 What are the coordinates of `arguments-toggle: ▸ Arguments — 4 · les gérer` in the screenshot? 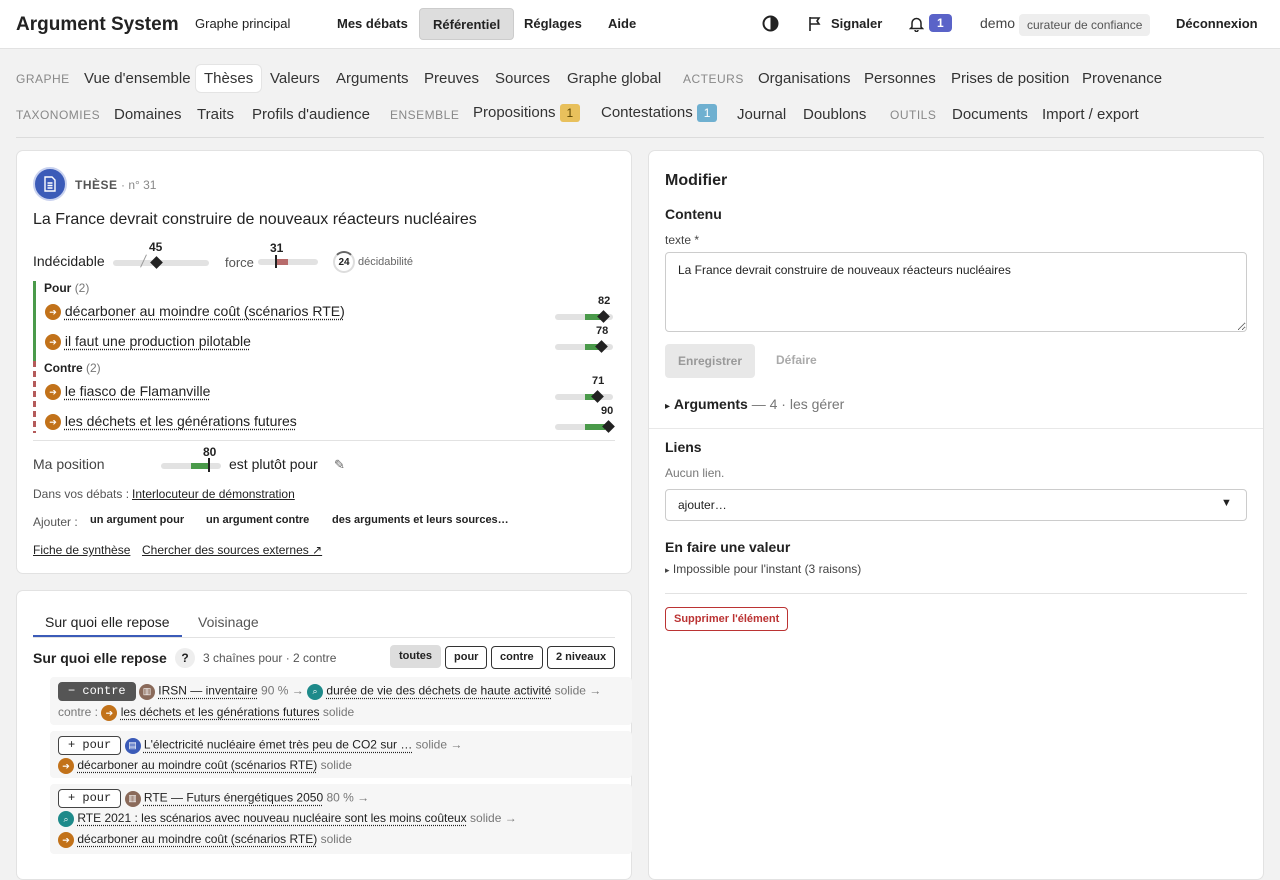 It's located at (754, 404).